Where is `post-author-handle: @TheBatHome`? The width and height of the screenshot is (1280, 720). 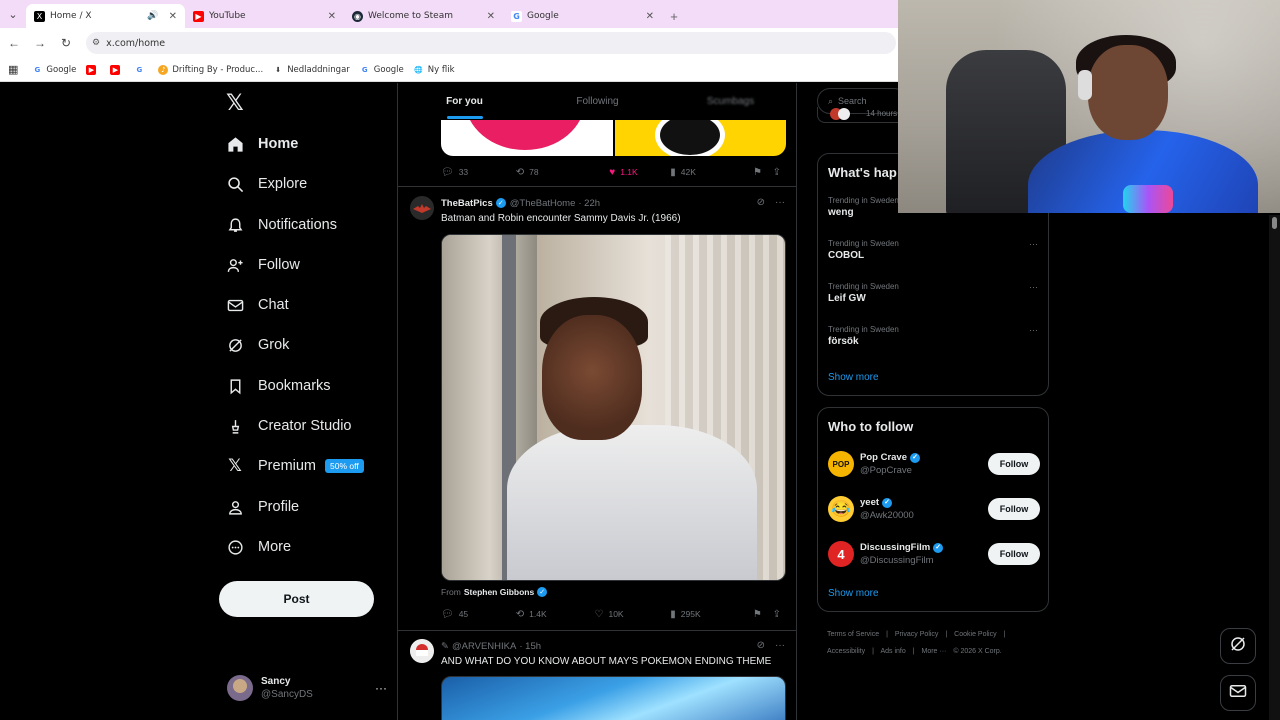 post-author-handle: @TheBatHome is located at coordinates (543, 203).